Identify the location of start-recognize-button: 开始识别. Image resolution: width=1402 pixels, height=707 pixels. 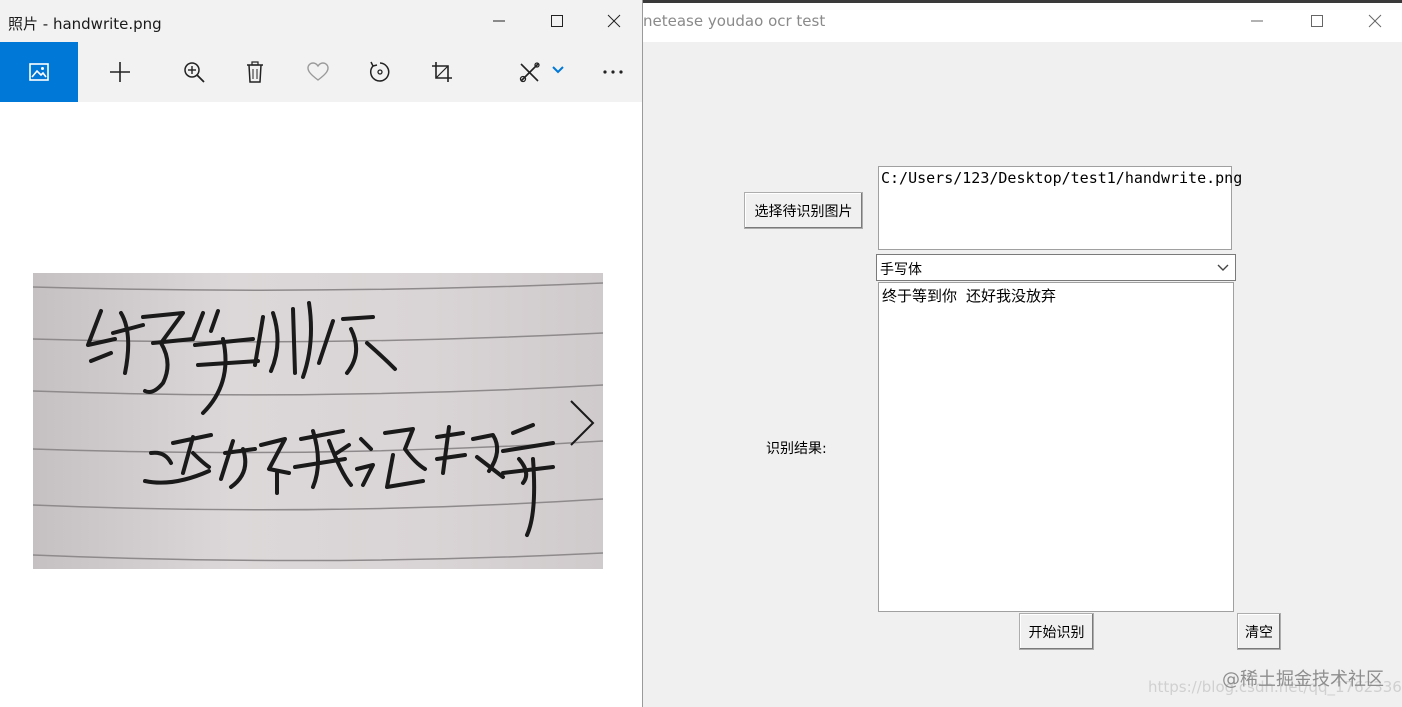
(1056, 631).